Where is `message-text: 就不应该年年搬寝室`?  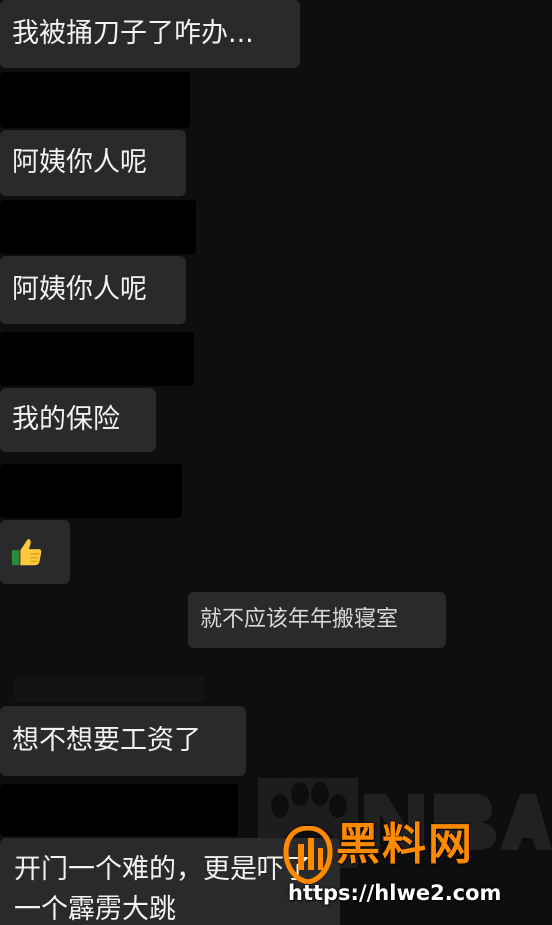
message-text: 就不应该年年搬寝室 is located at coordinates (299, 619).